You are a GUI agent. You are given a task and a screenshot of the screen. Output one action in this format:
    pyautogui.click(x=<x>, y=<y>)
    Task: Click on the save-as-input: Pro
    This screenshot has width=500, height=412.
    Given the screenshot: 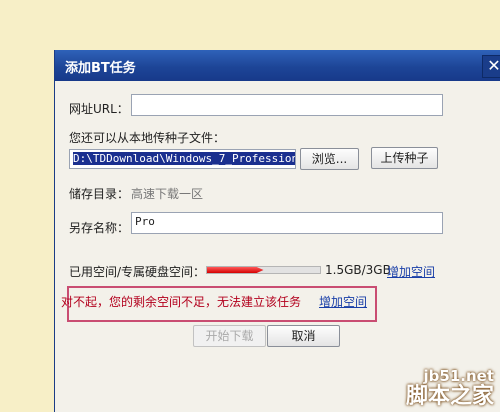 What is the action you would take?
    pyautogui.click(x=287, y=223)
    